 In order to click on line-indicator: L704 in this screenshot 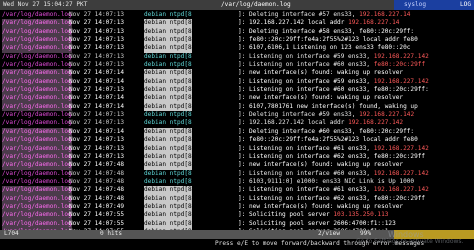, I will do `click(11, 233)`.